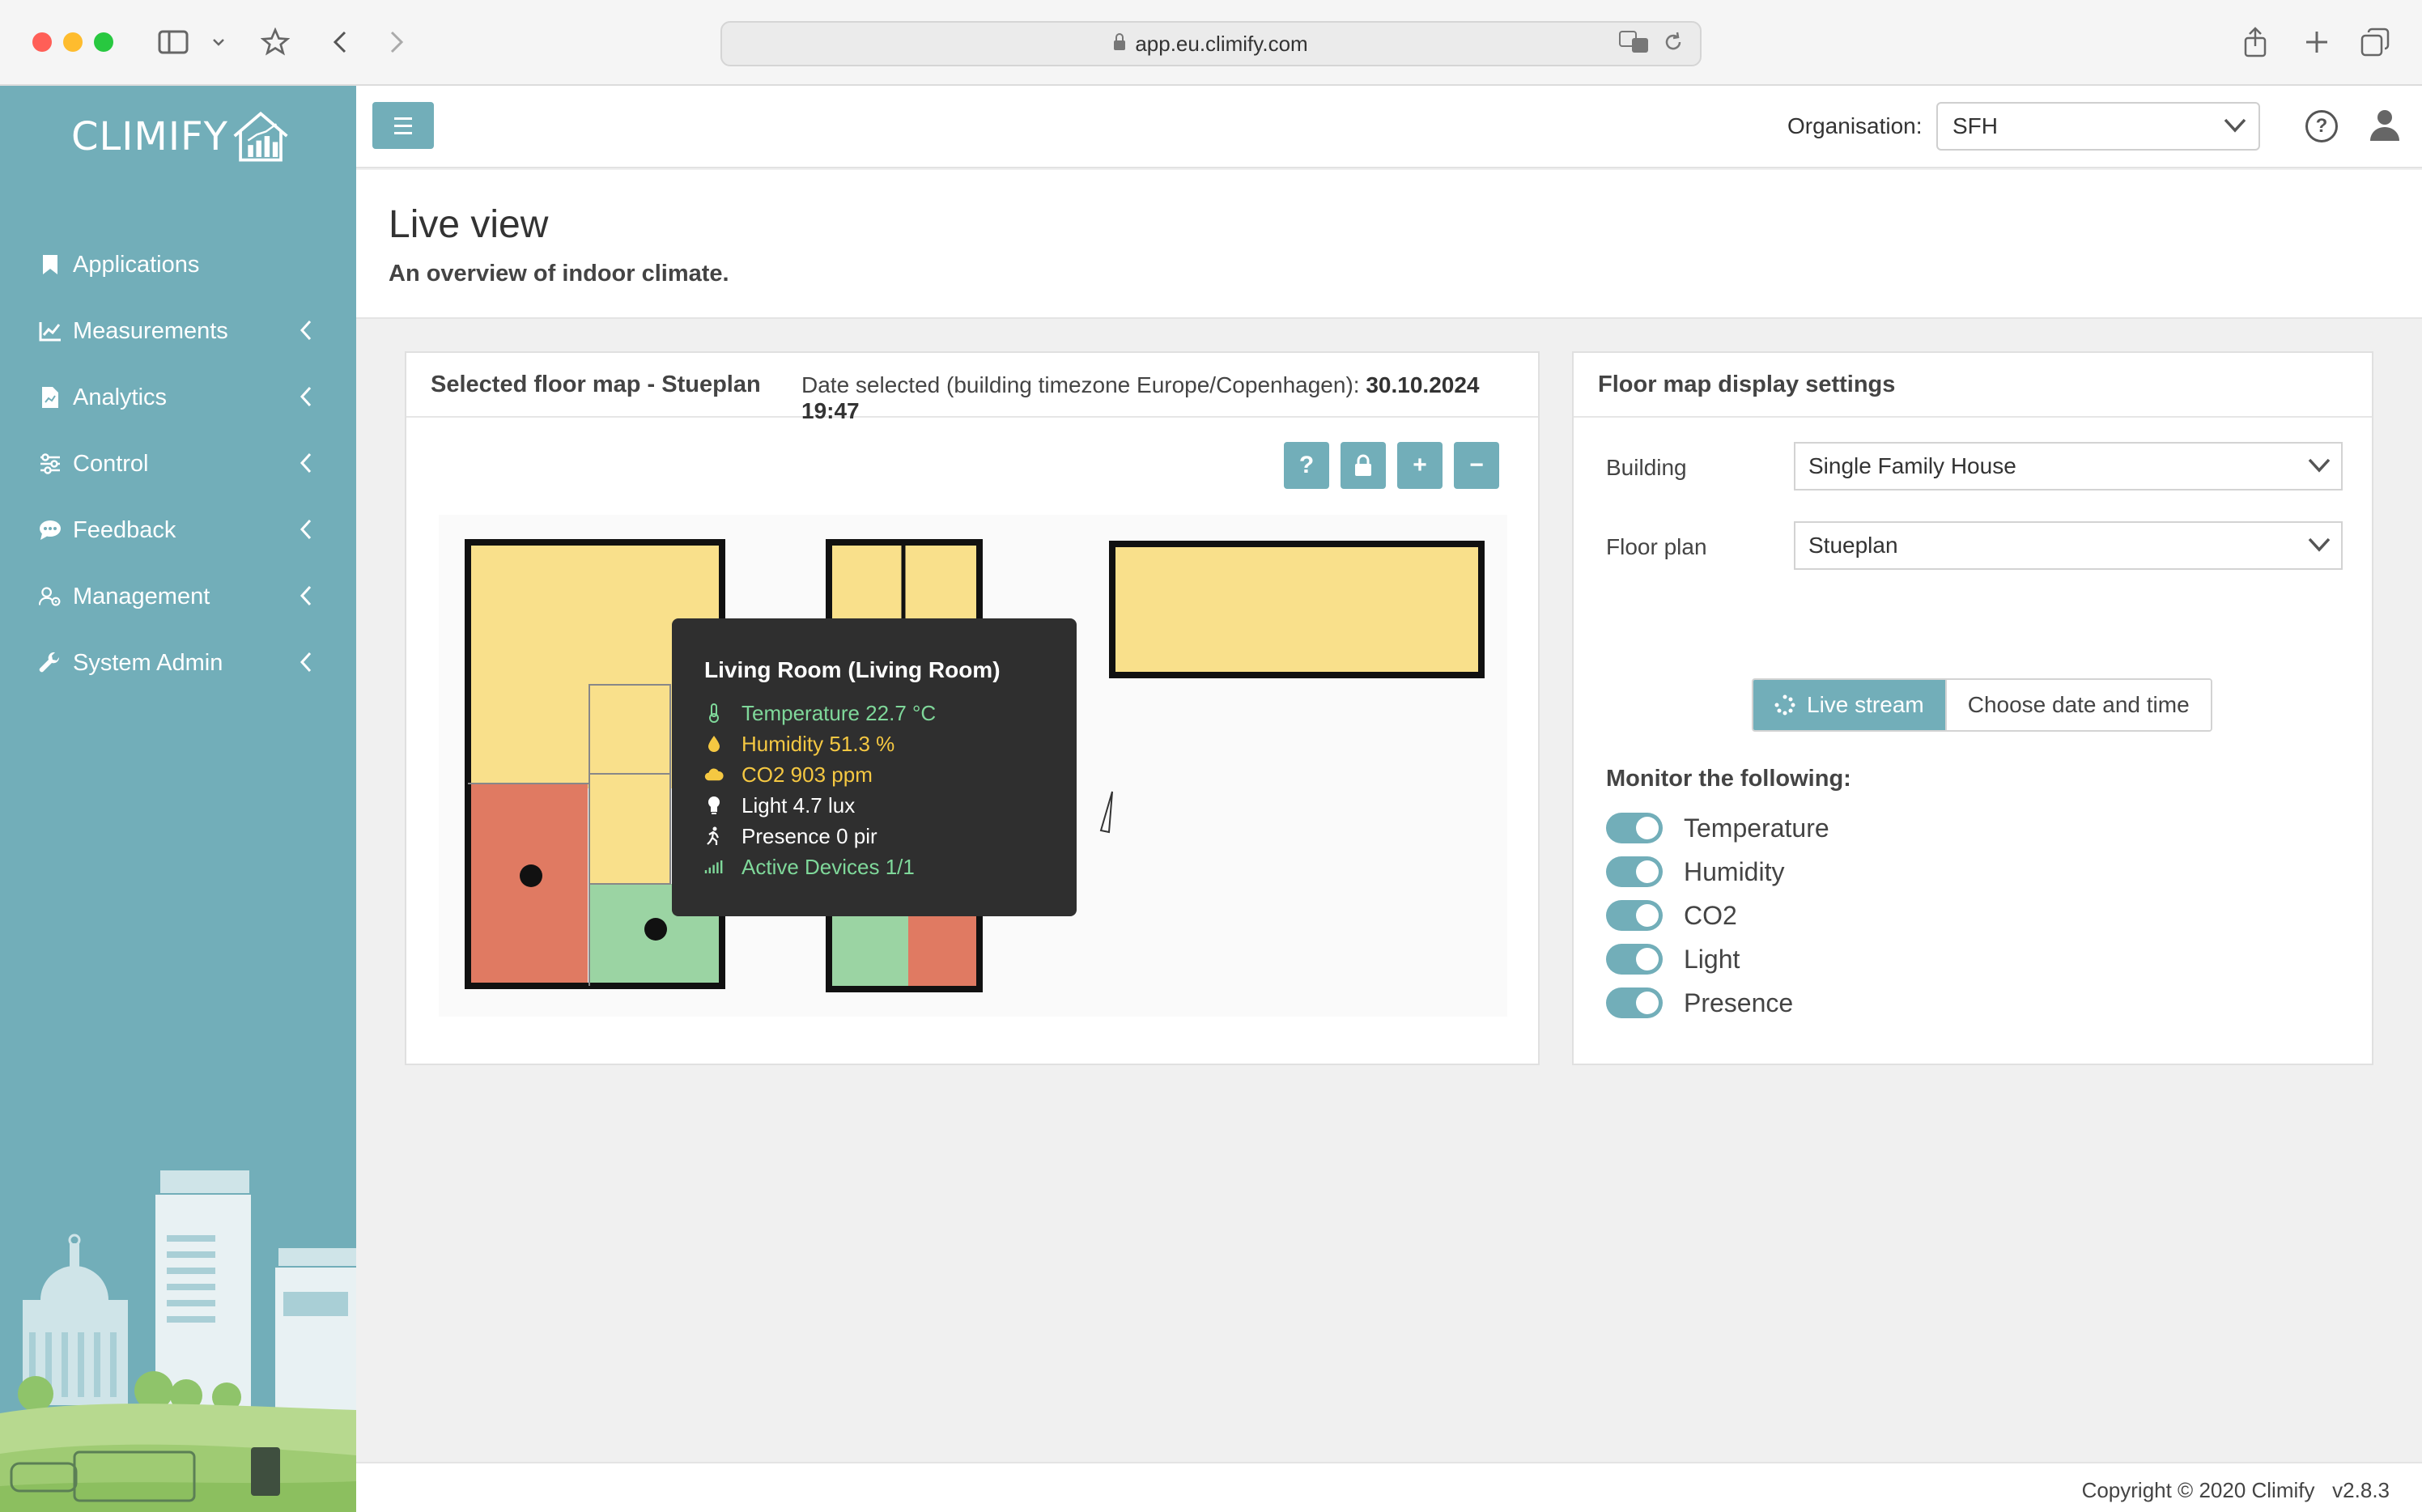 The image size is (2422, 1512). Describe the element at coordinates (1634, 915) in the screenshot. I see `co2-toggle` at that location.